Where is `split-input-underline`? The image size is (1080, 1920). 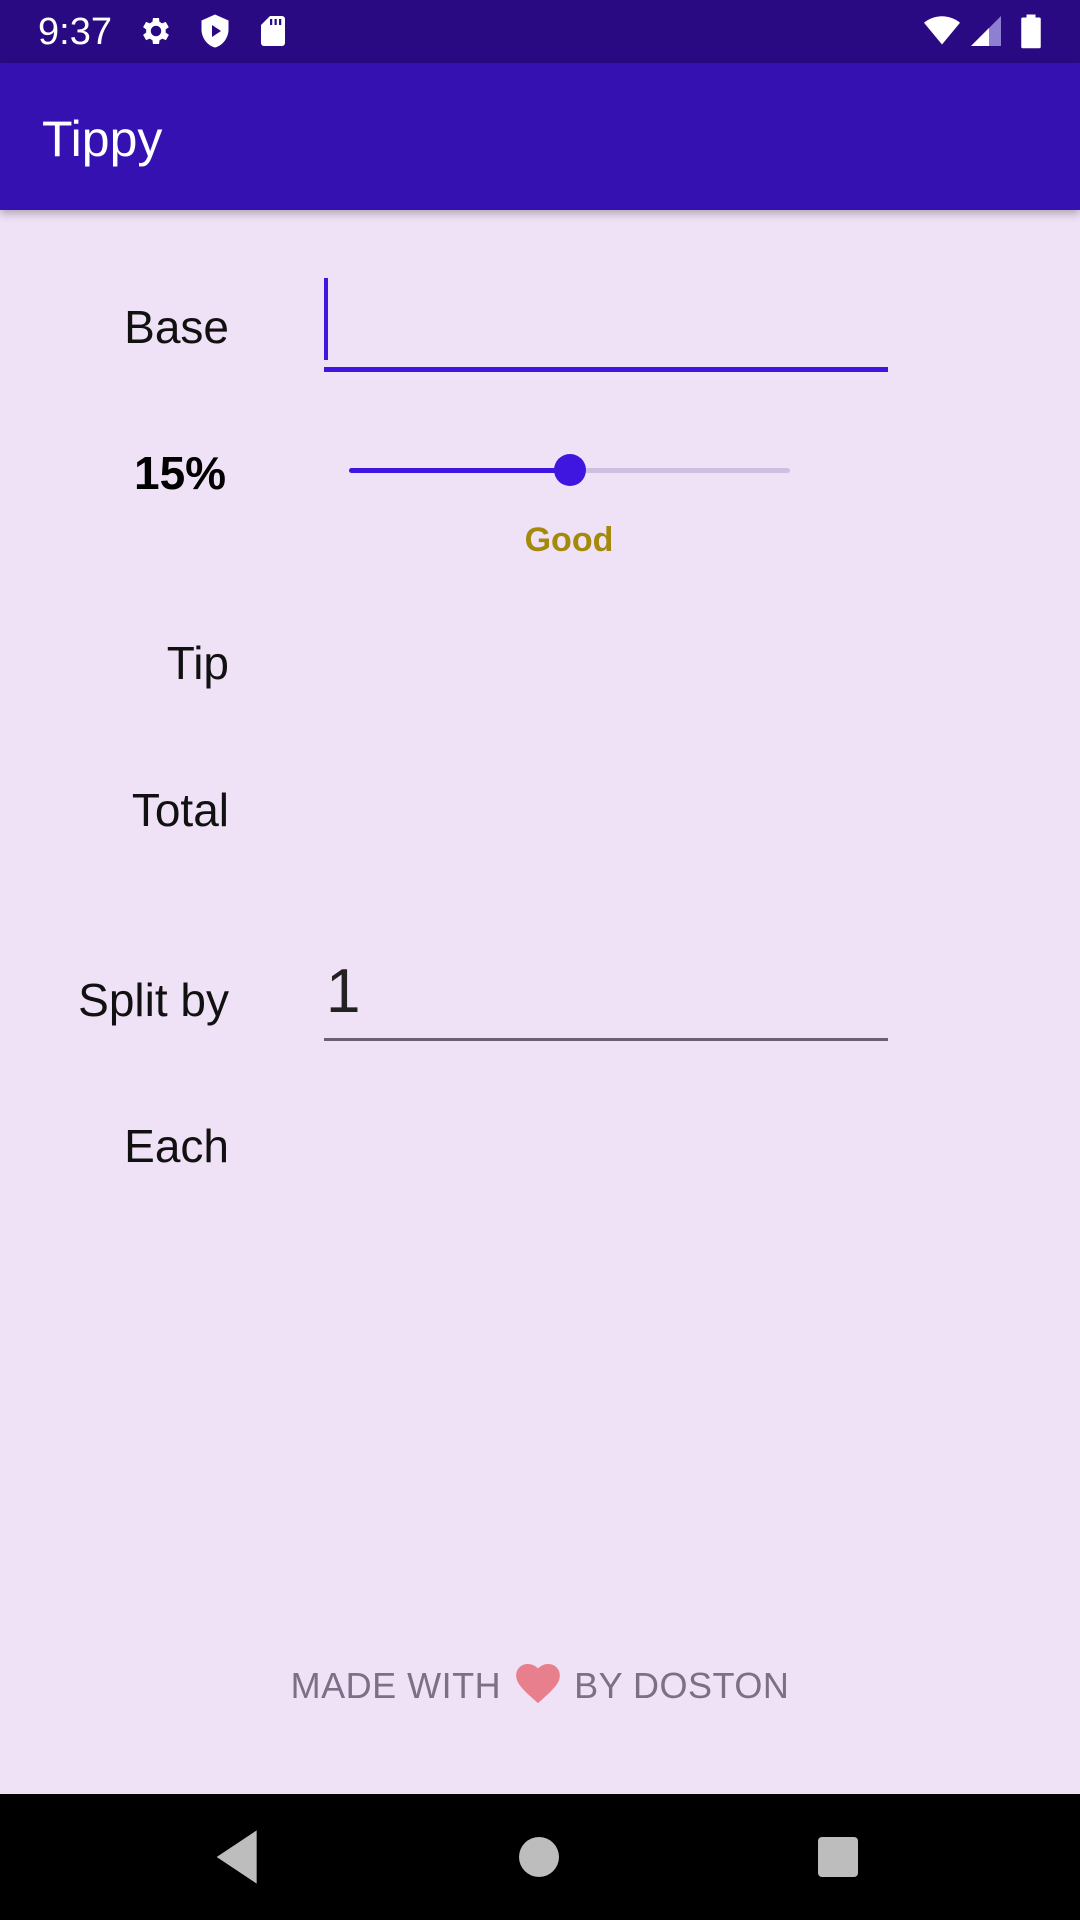
split-input-underline is located at coordinates (606, 1039).